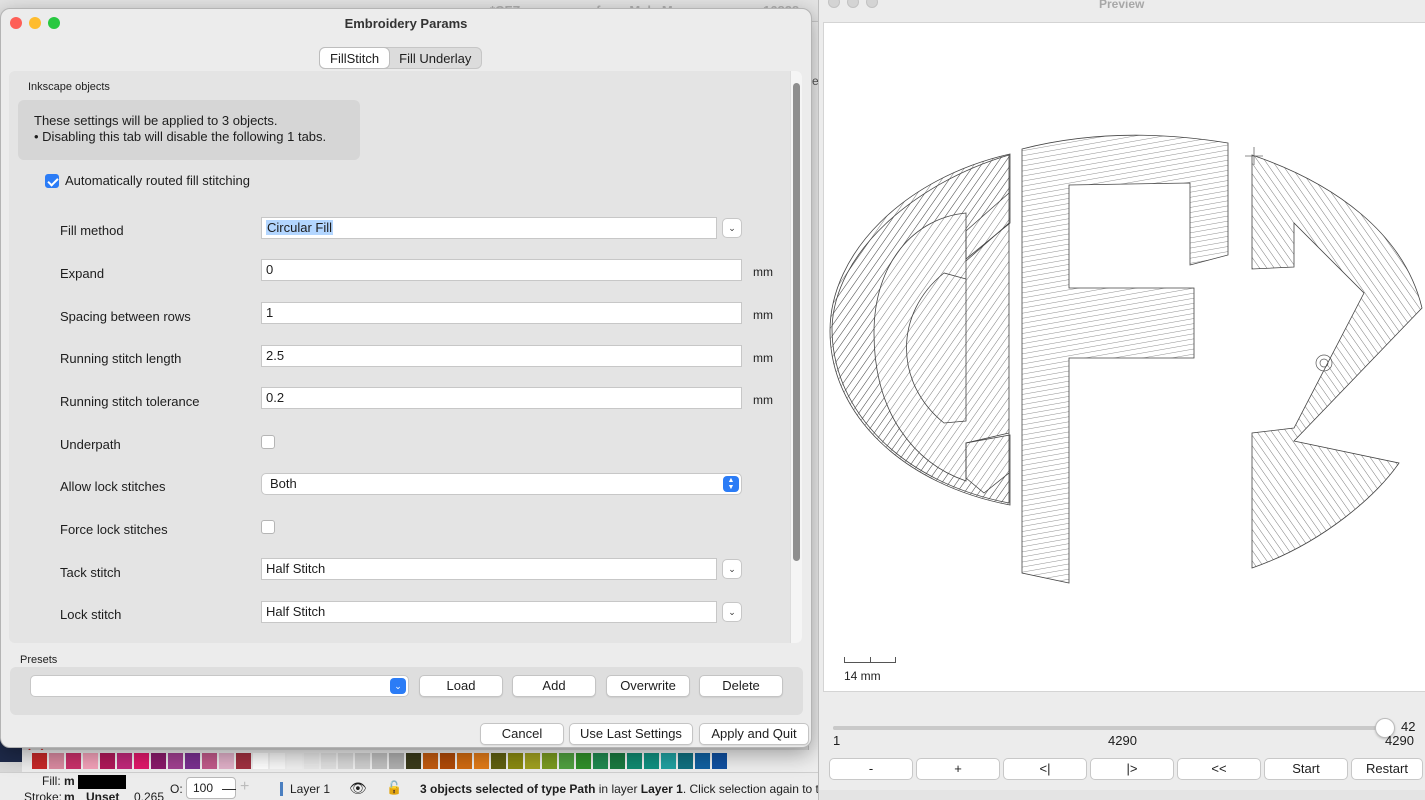 This screenshot has height=800, width=1425. I want to click on panel-scrollbar, so click(796, 357).